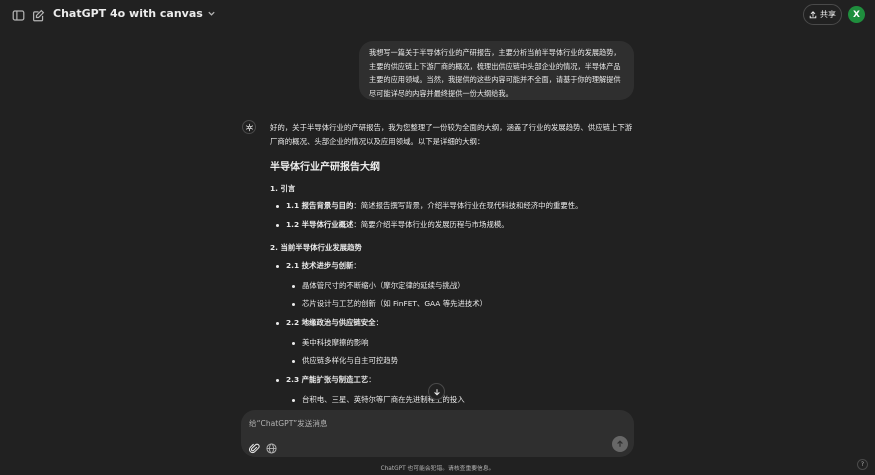 Image resolution: width=875 pixels, height=475 pixels. I want to click on attach-button, so click(254, 446).